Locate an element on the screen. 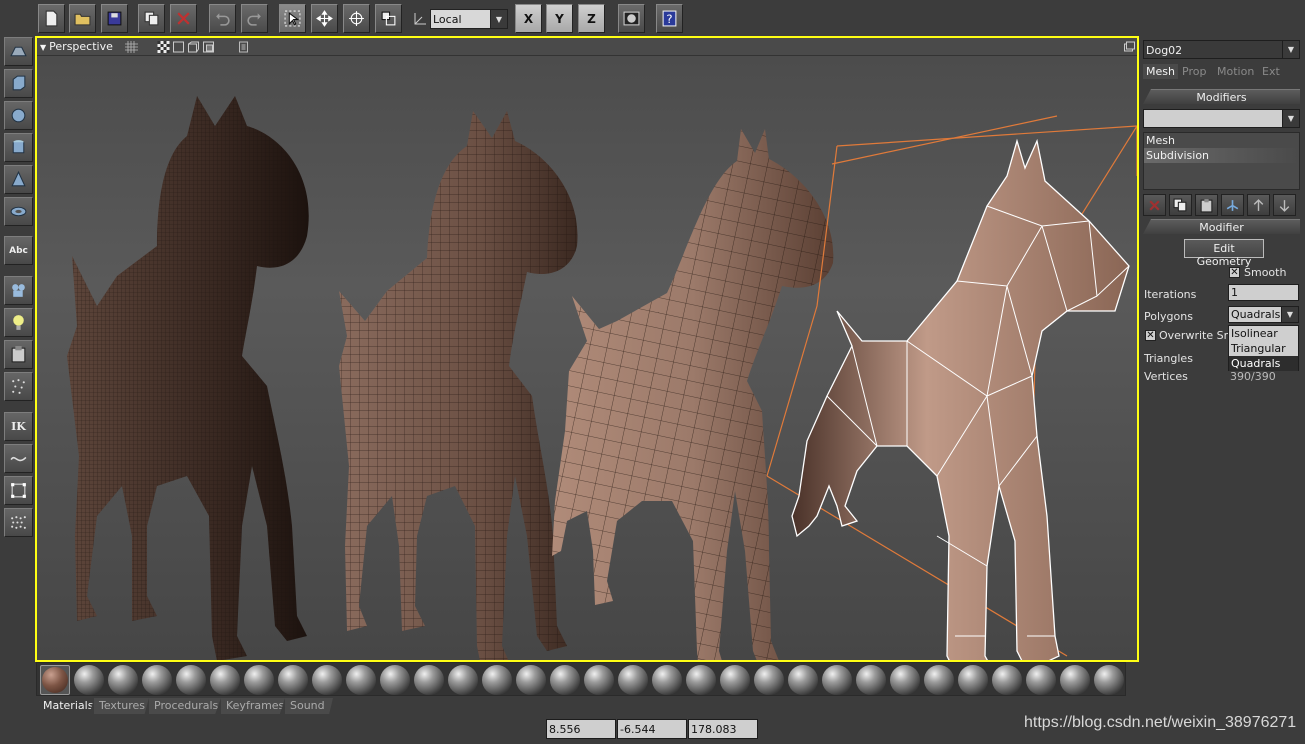 The image size is (1305, 744). spline-tool-button is located at coordinates (18, 458).